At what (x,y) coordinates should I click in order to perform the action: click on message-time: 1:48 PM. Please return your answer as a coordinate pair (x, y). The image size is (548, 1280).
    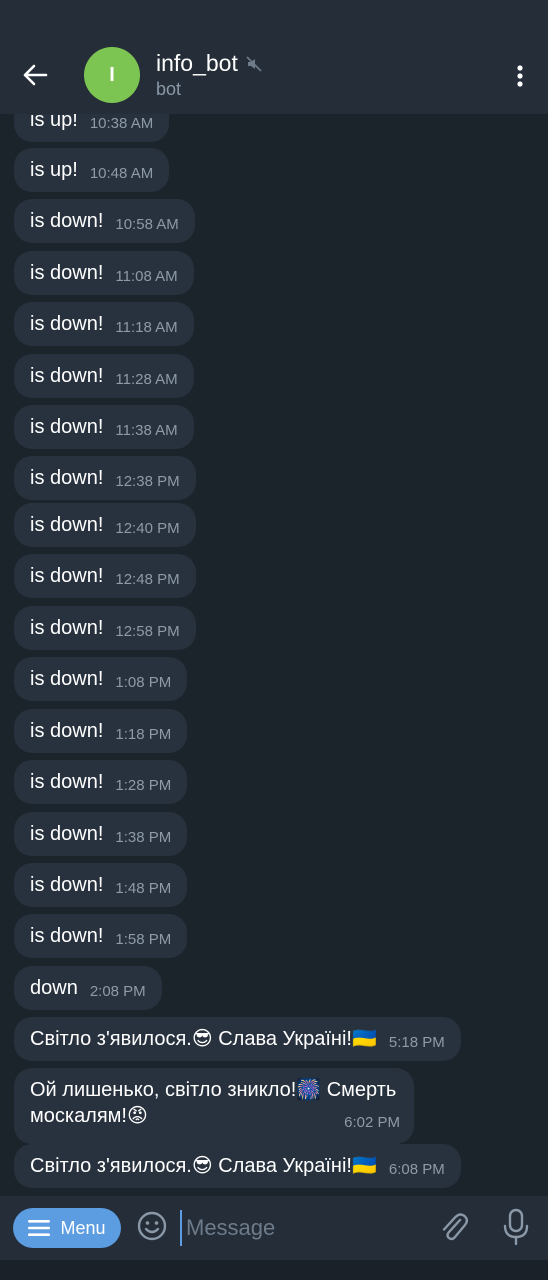
    Looking at the image, I should click on (143, 888).